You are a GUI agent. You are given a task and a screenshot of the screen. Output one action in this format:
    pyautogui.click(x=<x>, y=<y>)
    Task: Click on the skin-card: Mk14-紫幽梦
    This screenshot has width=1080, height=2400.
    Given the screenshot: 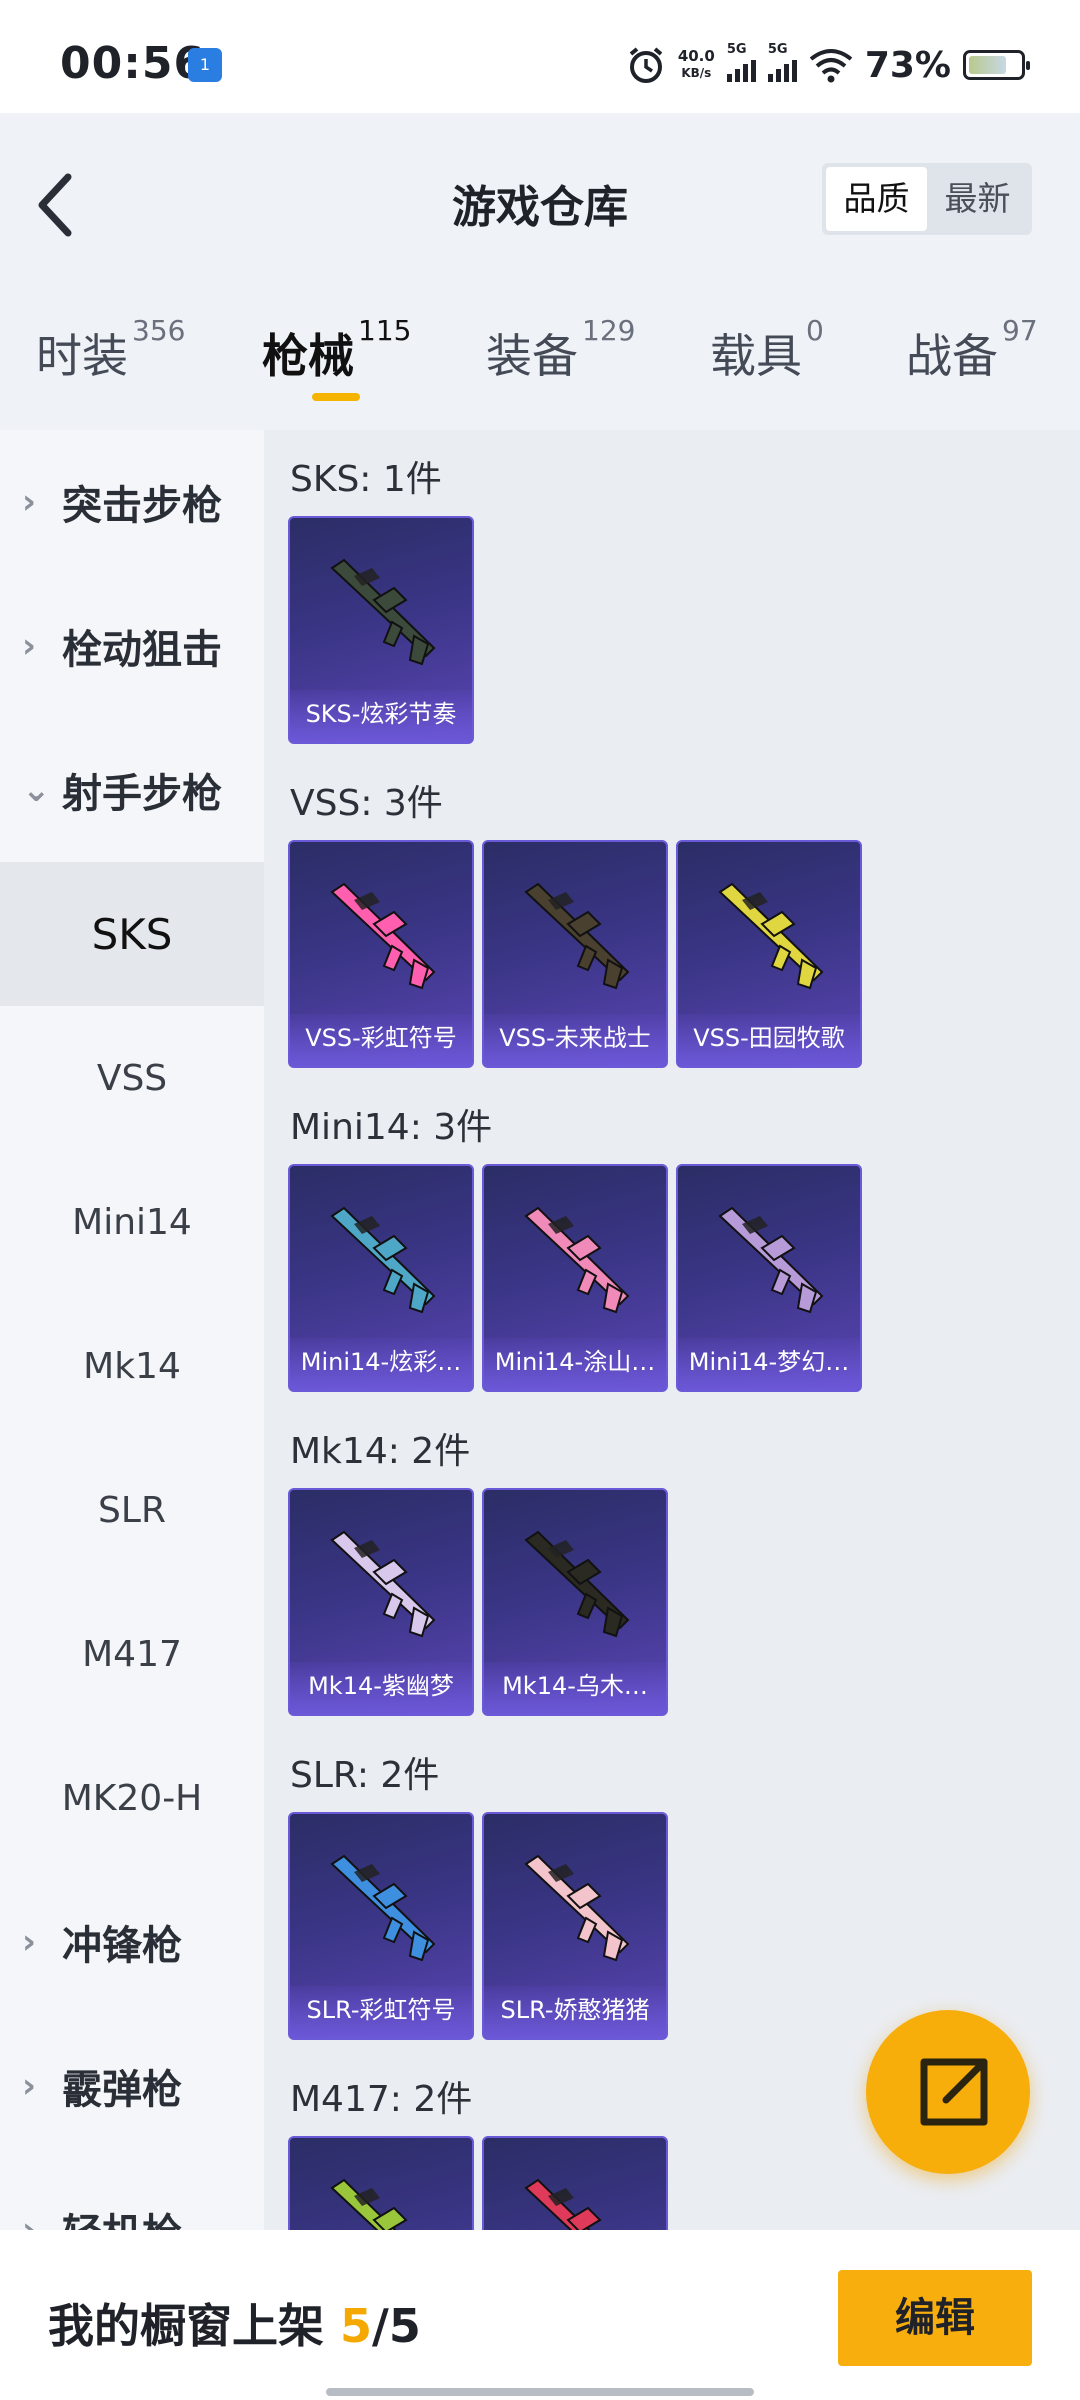 What is the action you would take?
    pyautogui.click(x=381, y=1602)
    